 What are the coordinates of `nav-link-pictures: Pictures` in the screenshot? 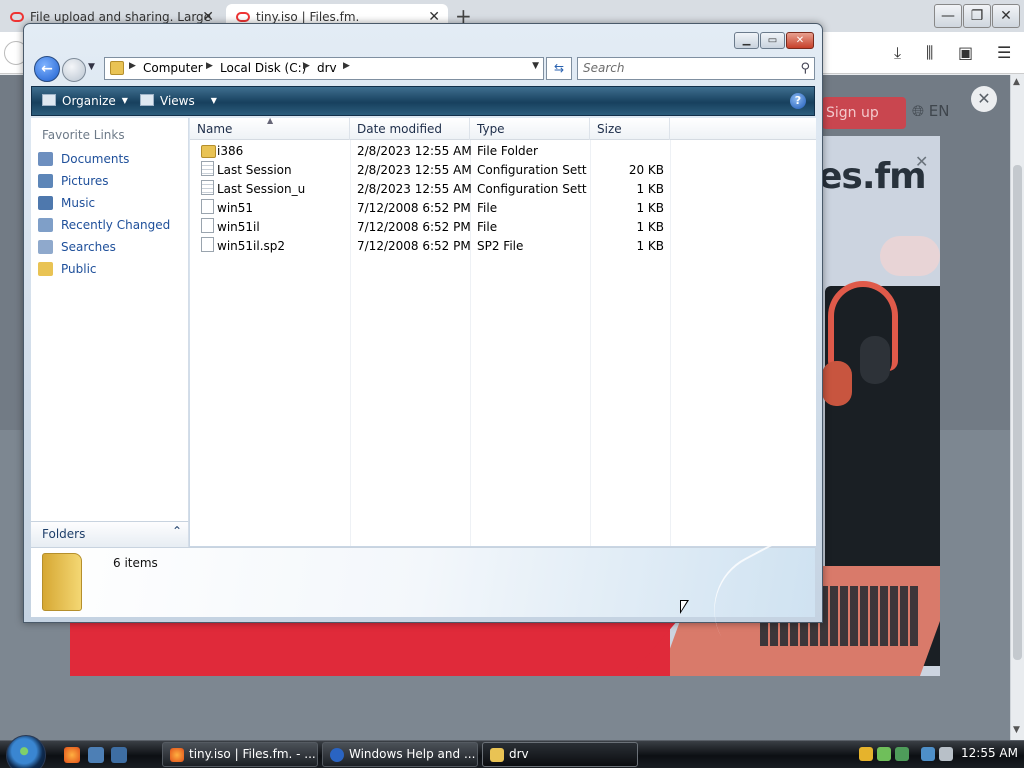 It's located at (112, 181).